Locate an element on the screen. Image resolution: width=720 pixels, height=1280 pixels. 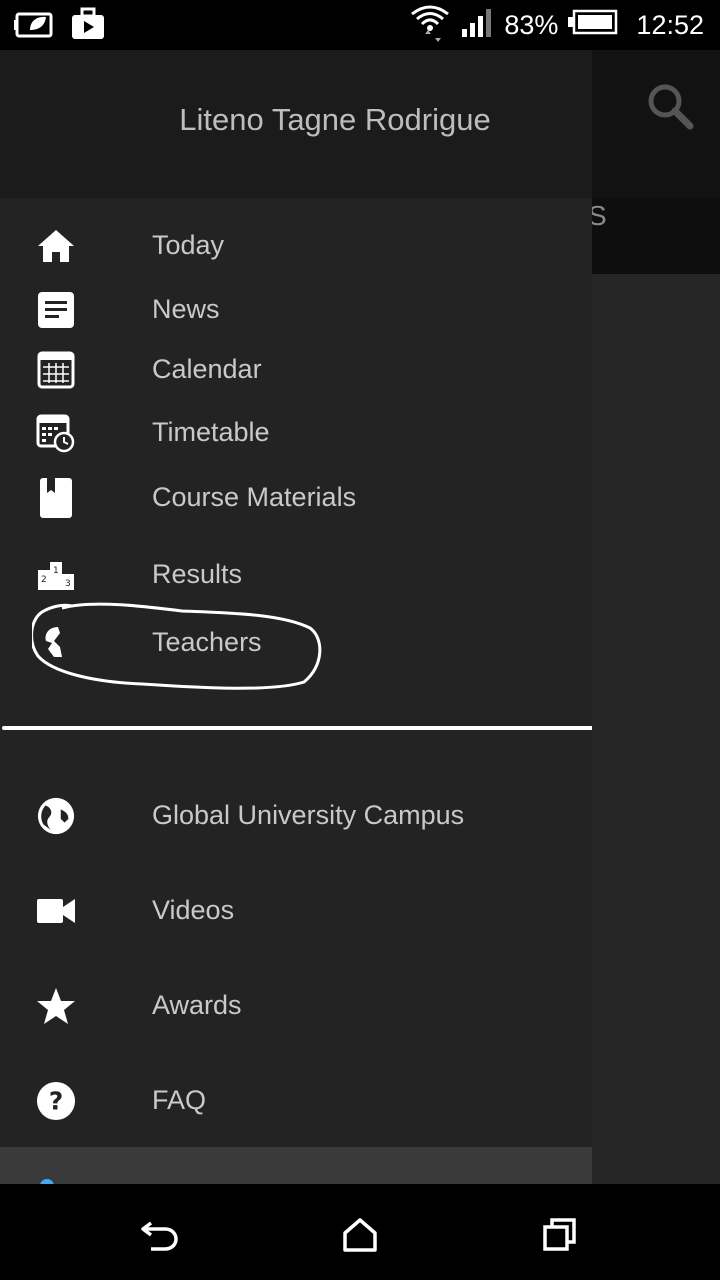
back-icon is located at coordinates (159, 1235).